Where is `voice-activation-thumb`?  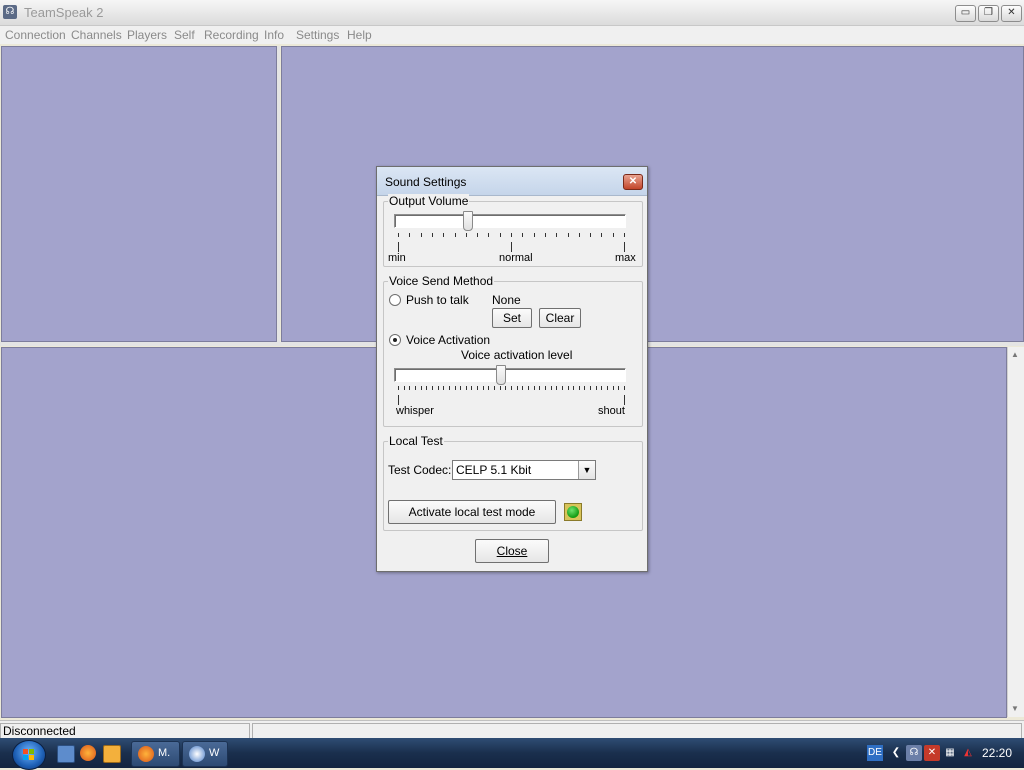
voice-activation-thumb is located at coordinates (501, 375).